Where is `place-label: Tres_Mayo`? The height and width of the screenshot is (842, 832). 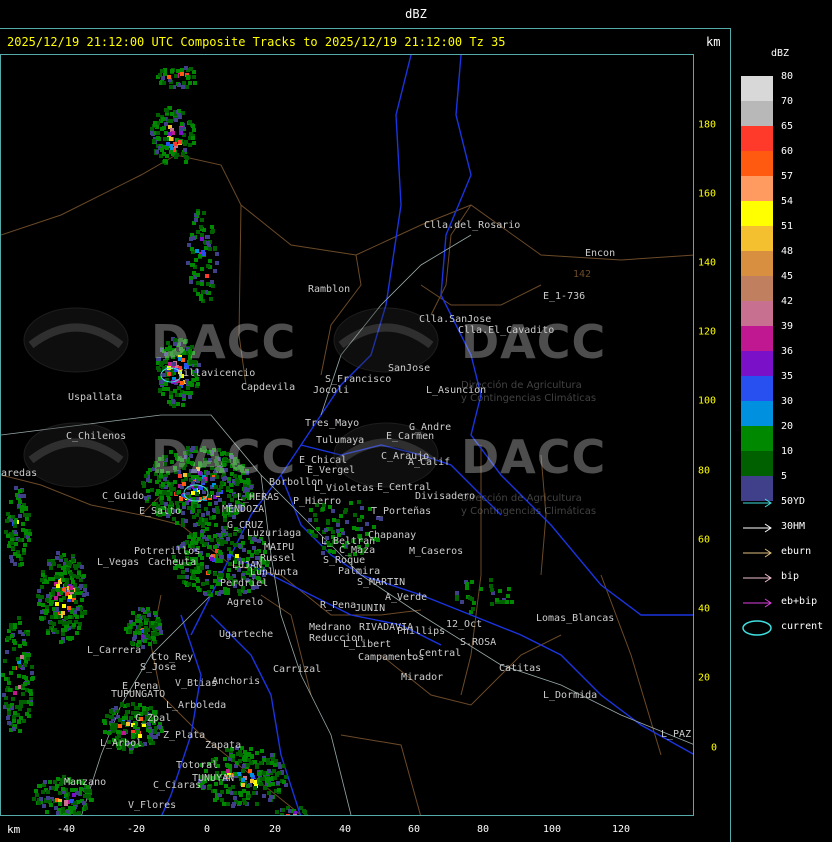
place-label: Tres_Mayo is located at coordinates (332, 423).